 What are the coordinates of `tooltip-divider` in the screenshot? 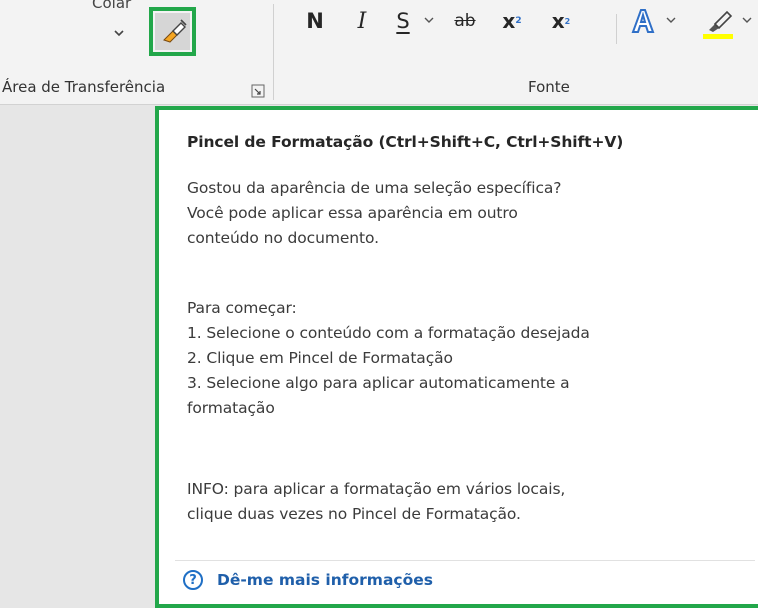 It's located at (465, 560).